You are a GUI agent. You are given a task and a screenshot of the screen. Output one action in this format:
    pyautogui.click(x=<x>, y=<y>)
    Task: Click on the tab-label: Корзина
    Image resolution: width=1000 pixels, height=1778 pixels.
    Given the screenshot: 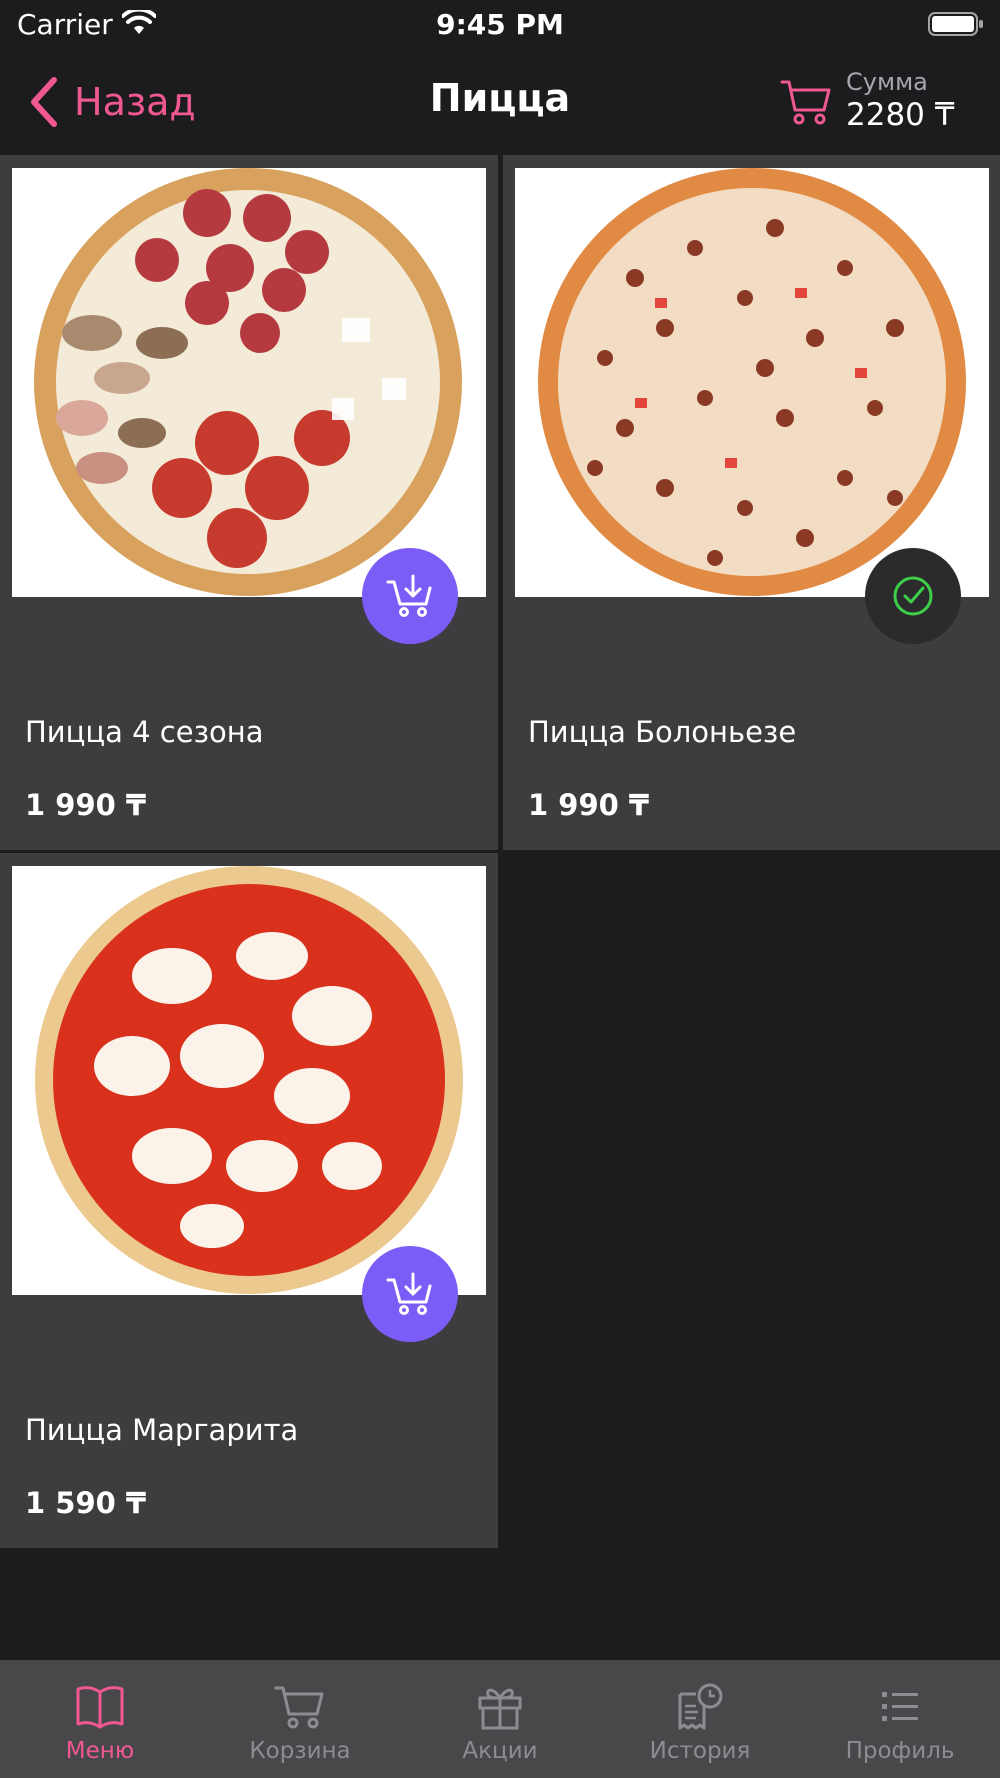 What is the action you would take?
    pyautogui.click(x=300, y=1751)
    